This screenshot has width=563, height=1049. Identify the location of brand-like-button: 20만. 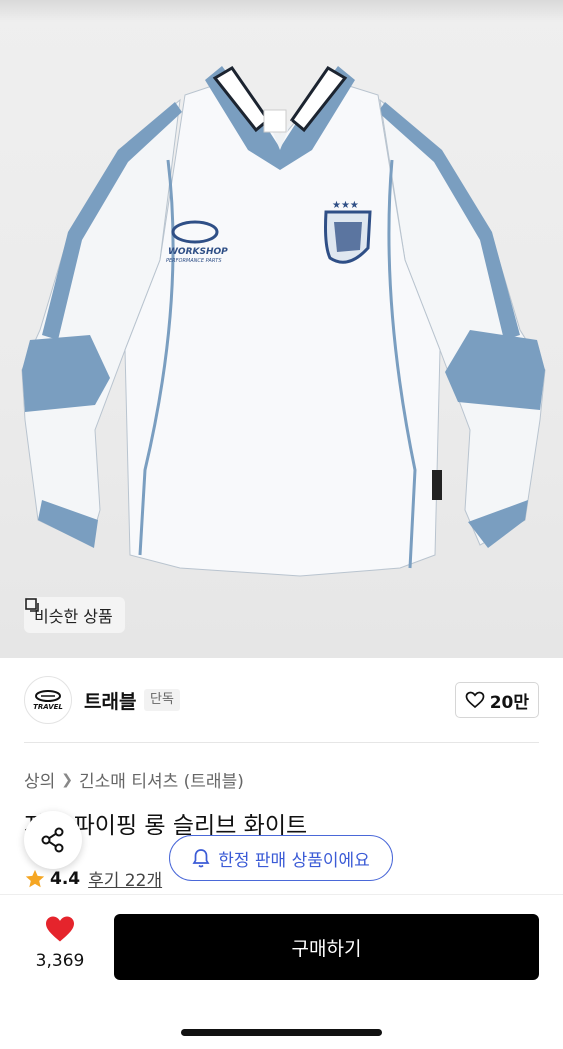
(496, 700).